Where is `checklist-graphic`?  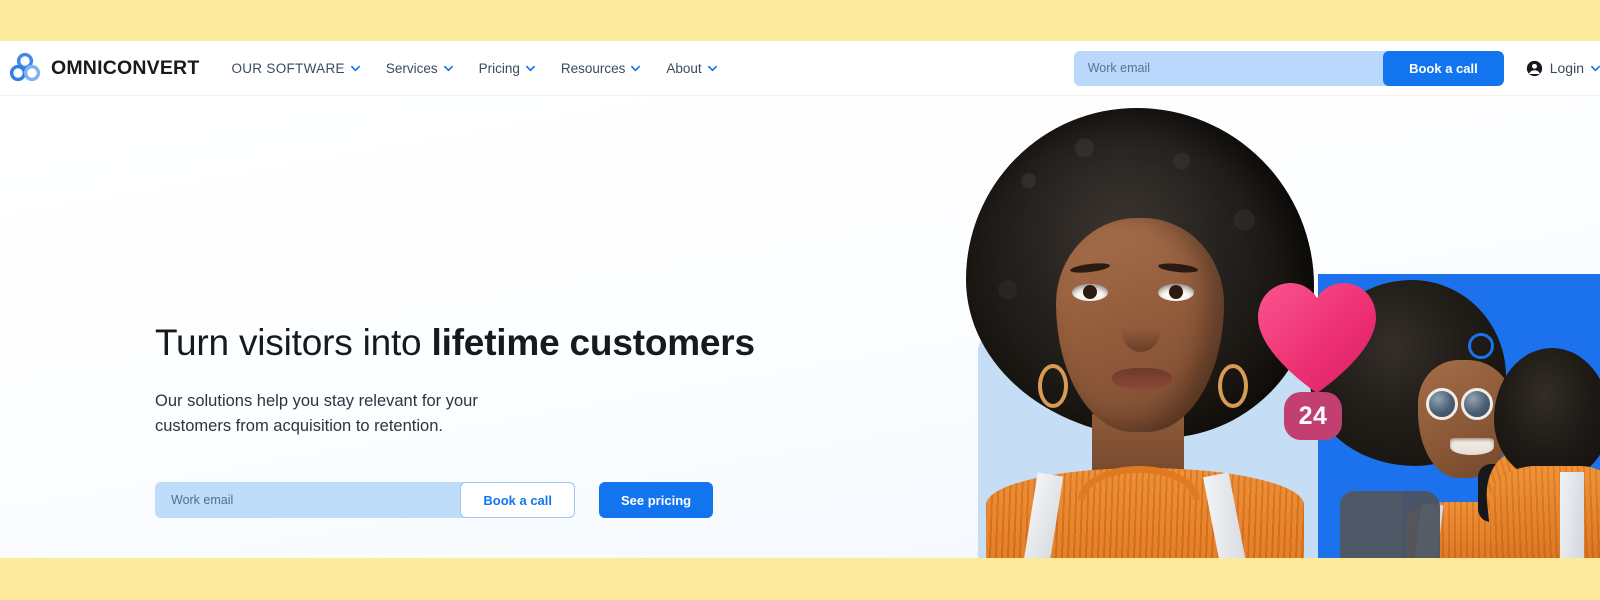 checklist-graphic is located at coordinates (1534, 333).